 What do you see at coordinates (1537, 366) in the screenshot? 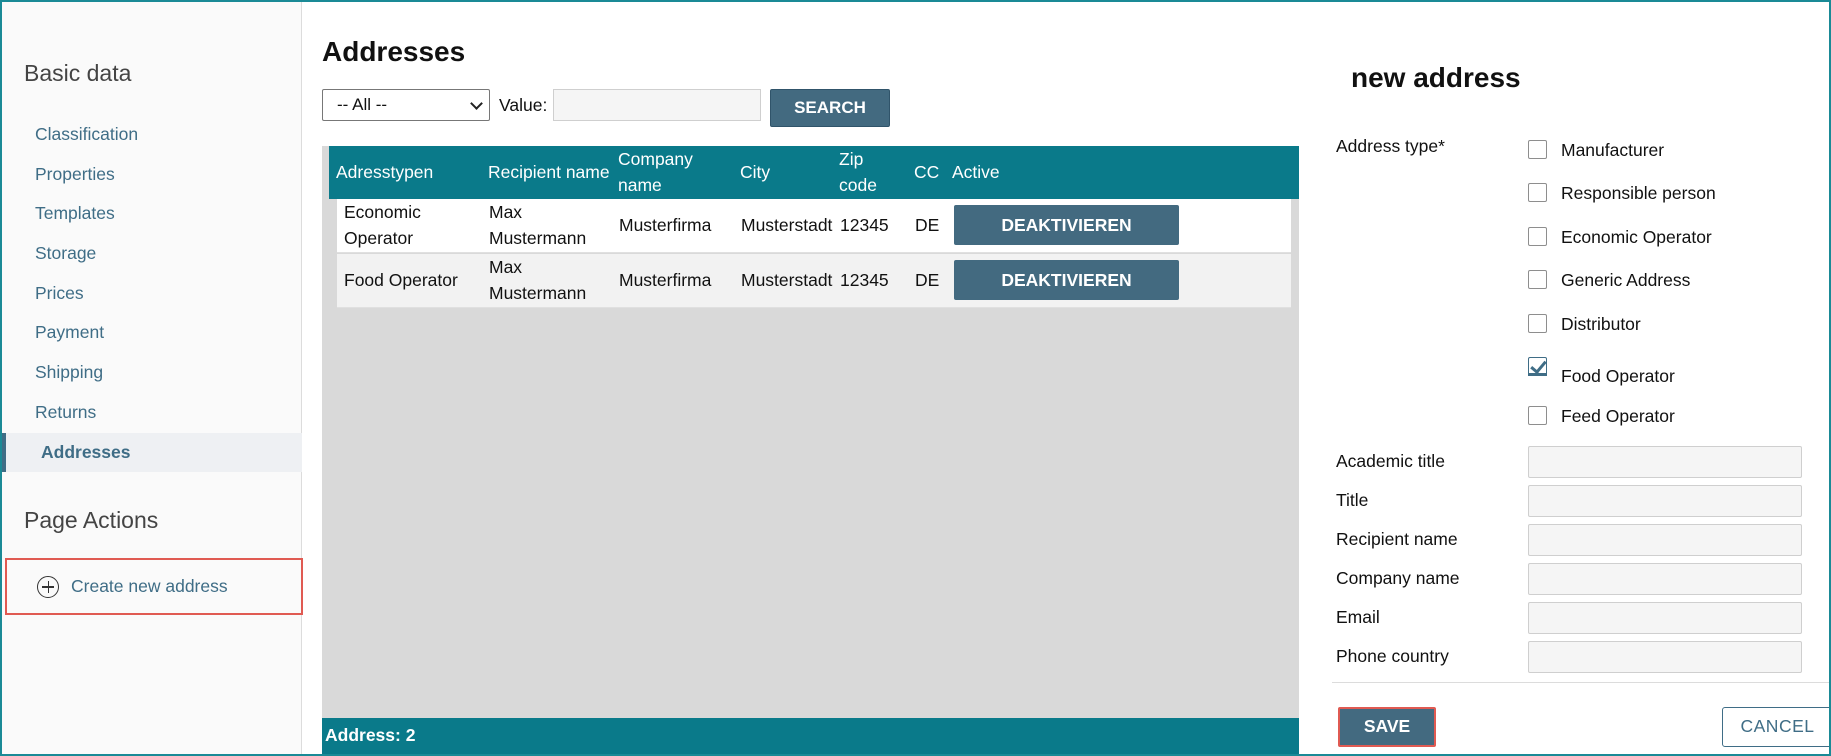
I see `checkbox-checked` at bounding box center [1537, 366].